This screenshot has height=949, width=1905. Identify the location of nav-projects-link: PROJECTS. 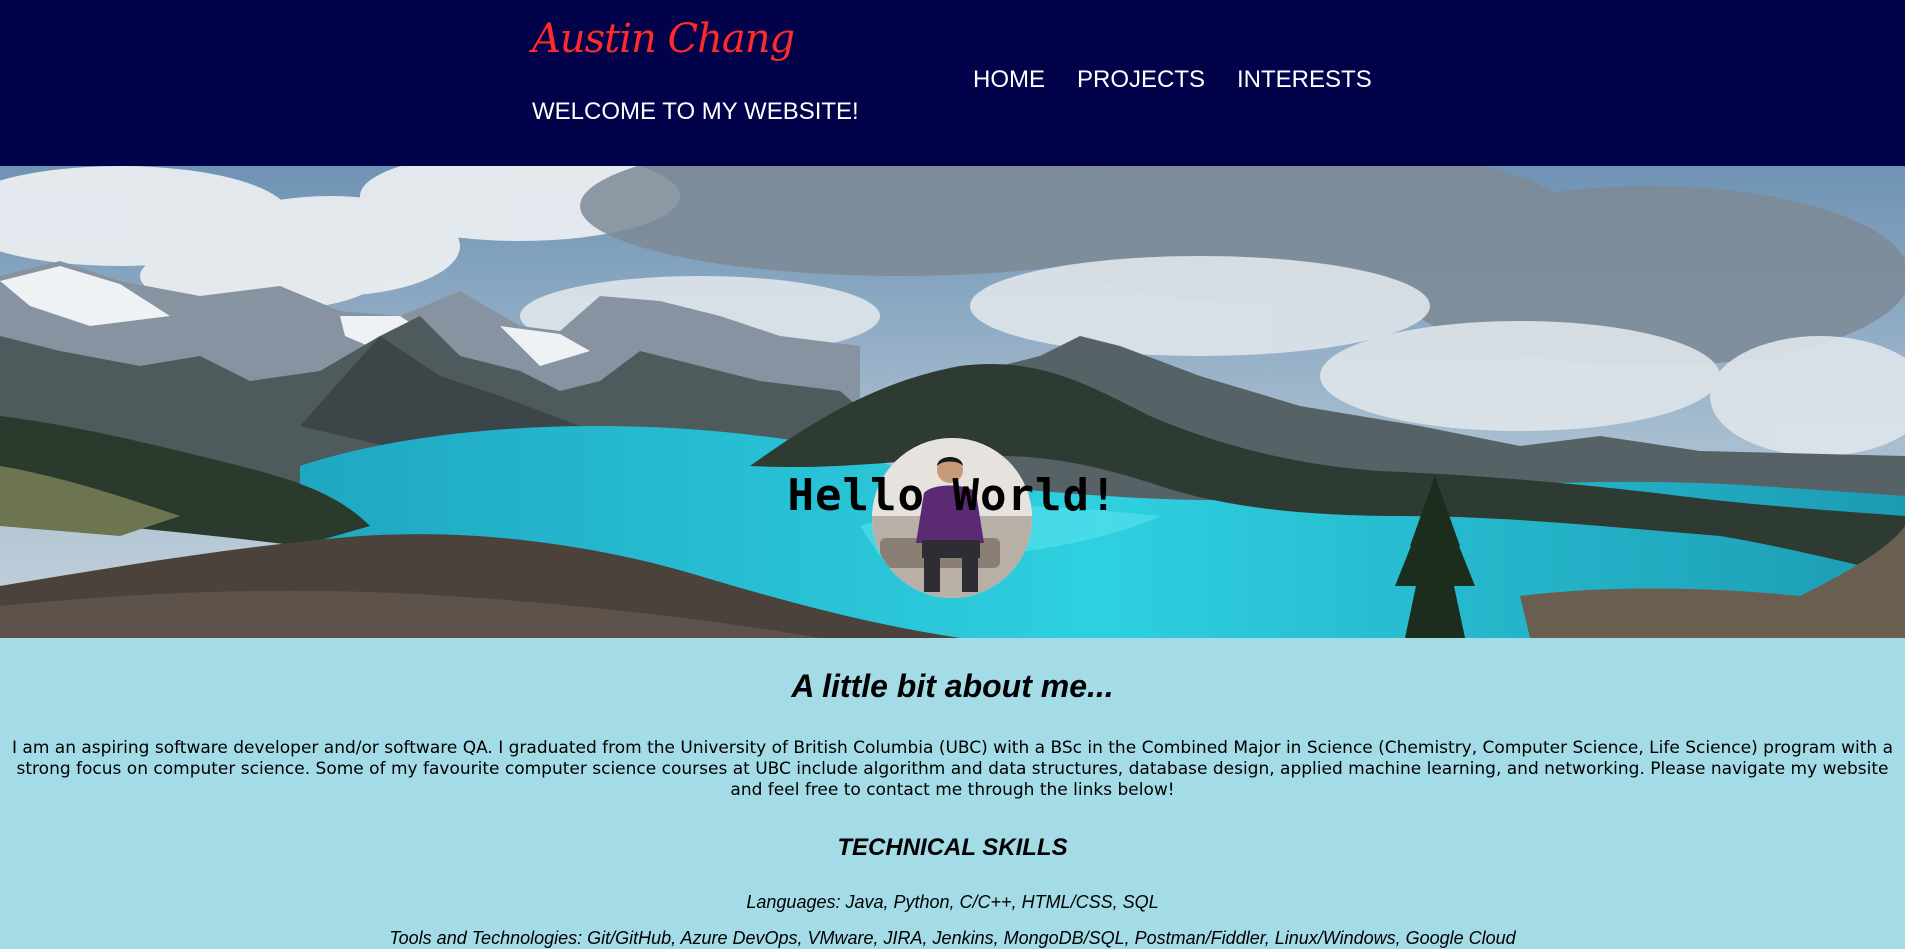
(1141, 80).